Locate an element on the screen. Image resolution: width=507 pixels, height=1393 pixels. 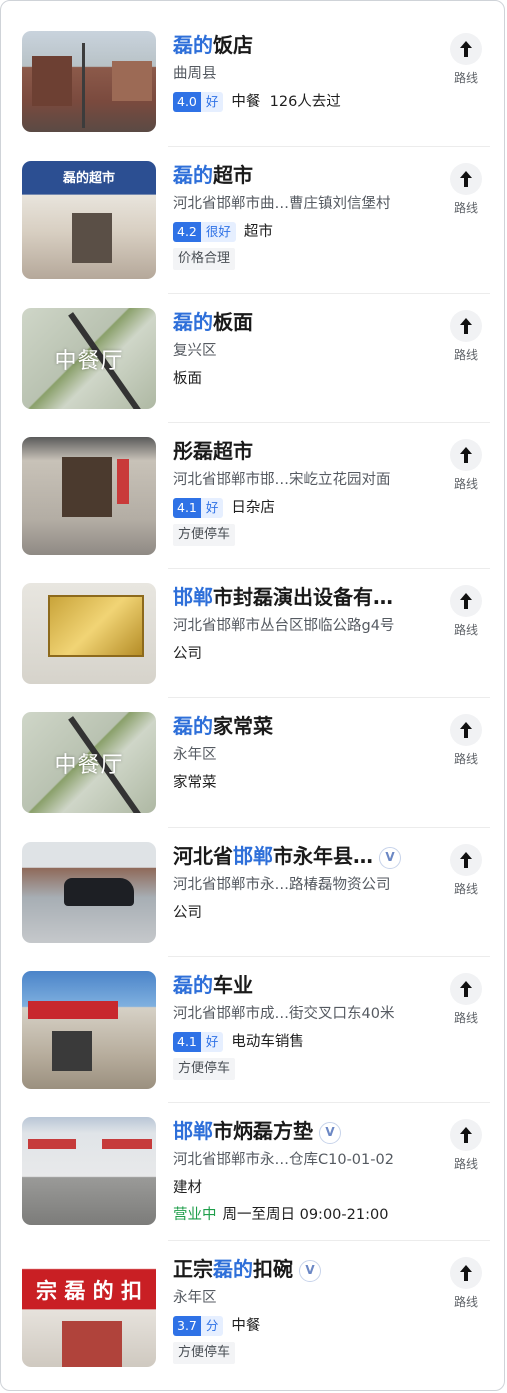
rating-badge: 3.7 分 is located at coordinates (198, 1326).